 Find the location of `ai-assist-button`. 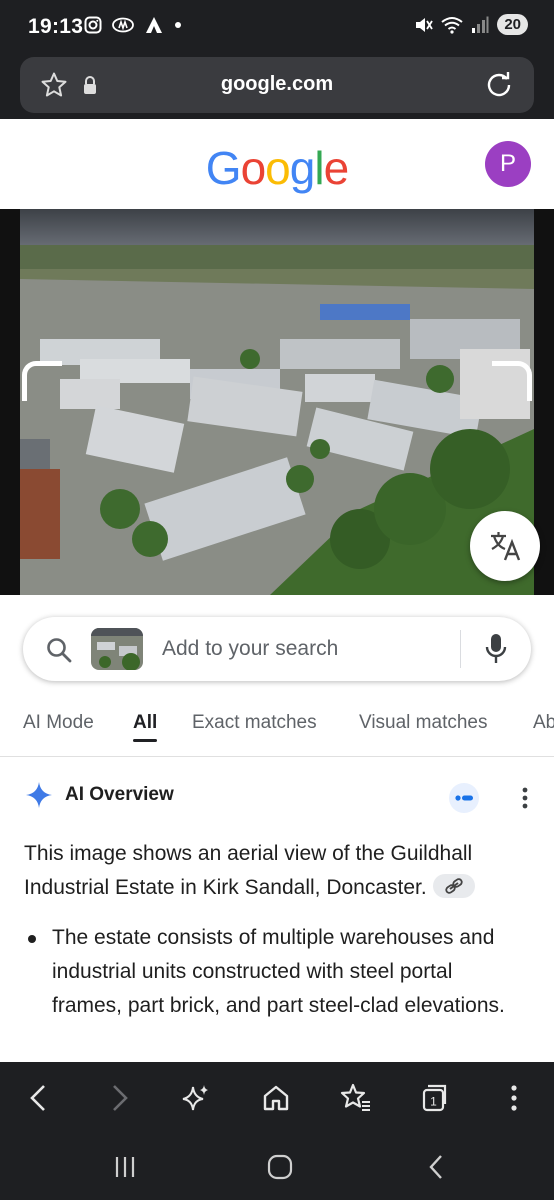

ai-assist-button is located at coordinates (196, 1098).